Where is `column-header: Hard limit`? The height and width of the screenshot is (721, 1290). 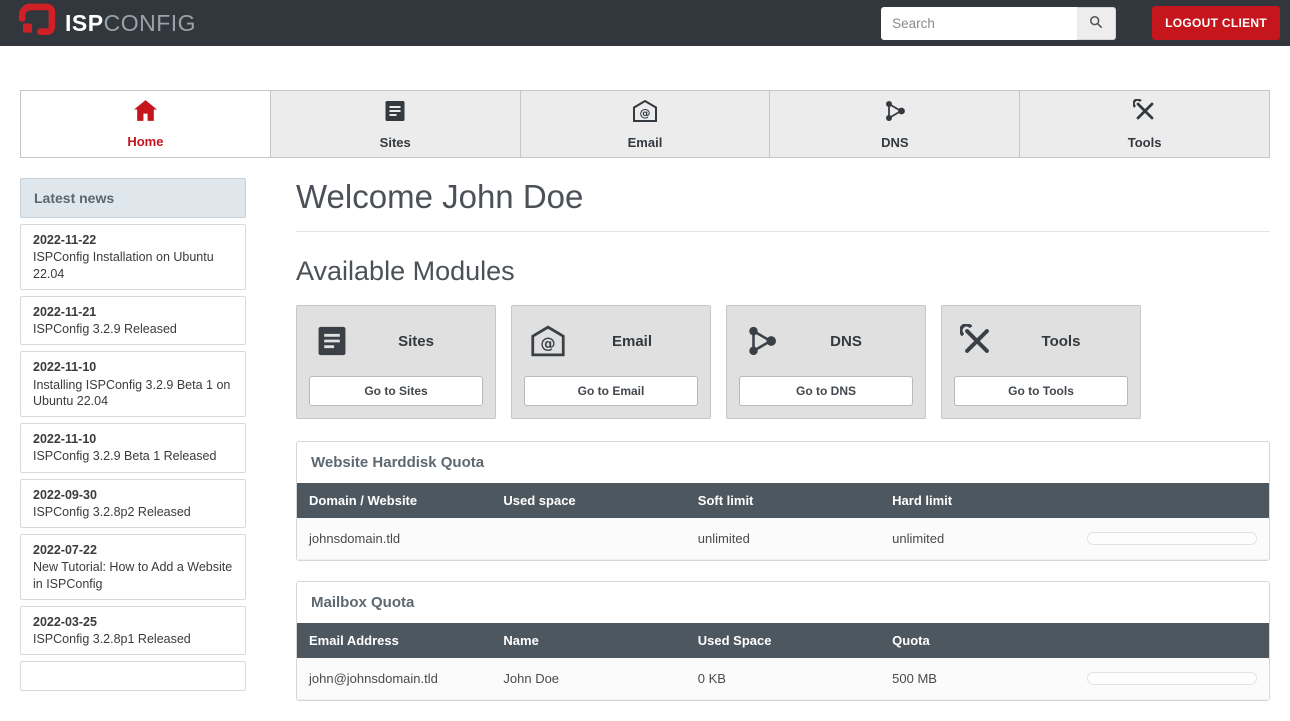 column-header: Hard limit is located at coordinates (977, 500).